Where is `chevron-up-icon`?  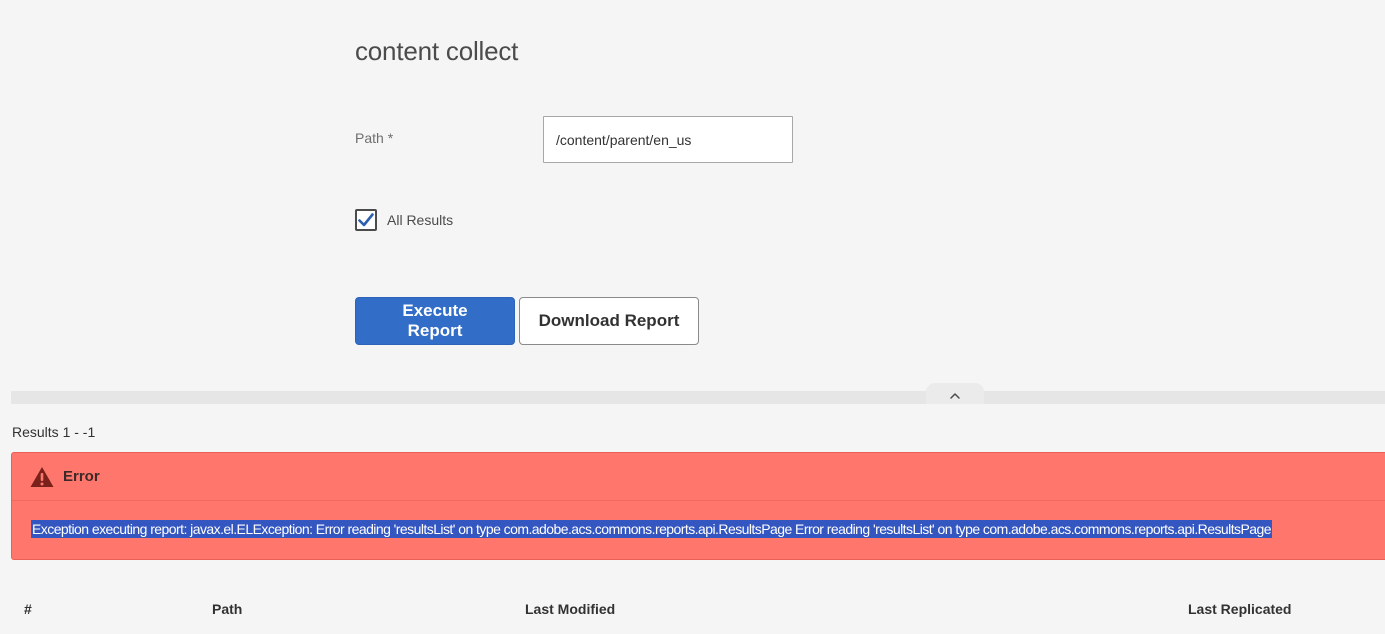 chevron-up-icon is located at coordinates (955, 396).